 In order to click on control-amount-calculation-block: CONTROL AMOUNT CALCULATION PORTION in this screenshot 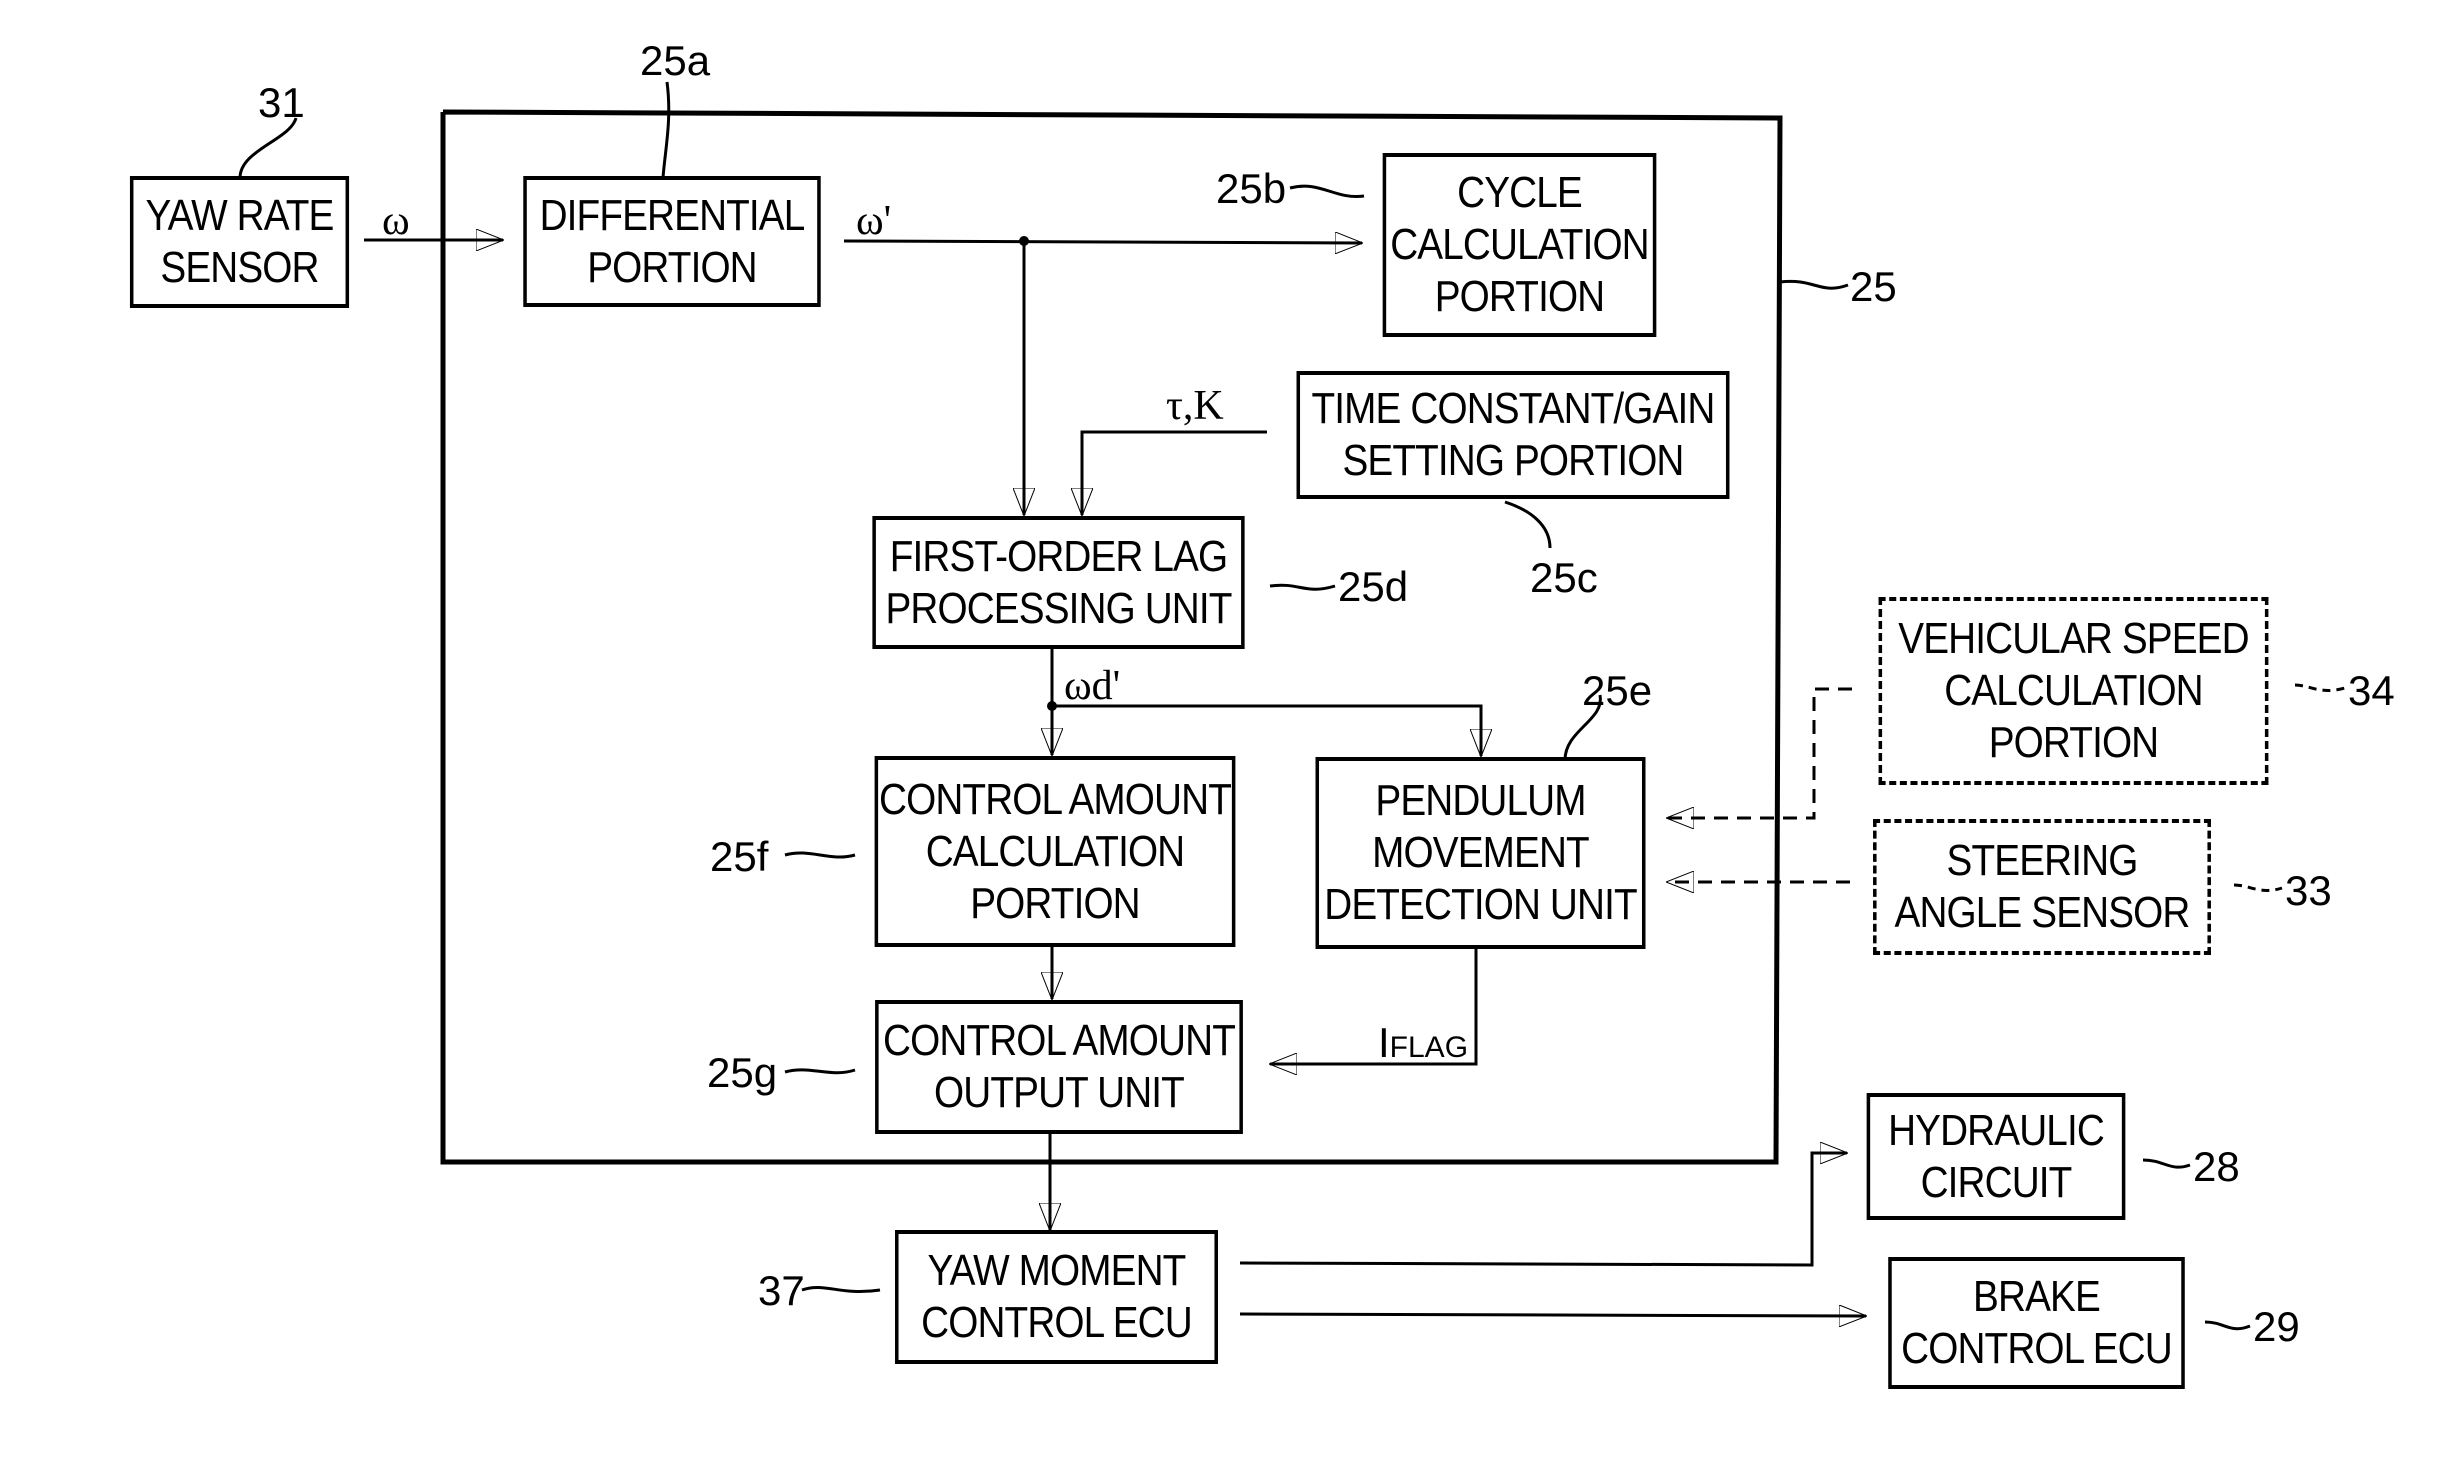, I will do `click(1055, 851)`.